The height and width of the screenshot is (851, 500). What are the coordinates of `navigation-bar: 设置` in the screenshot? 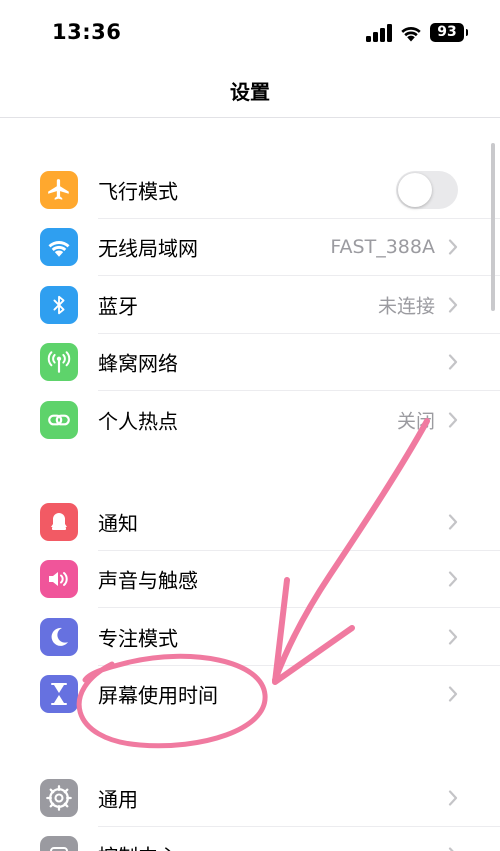 It's located at (250, 92).